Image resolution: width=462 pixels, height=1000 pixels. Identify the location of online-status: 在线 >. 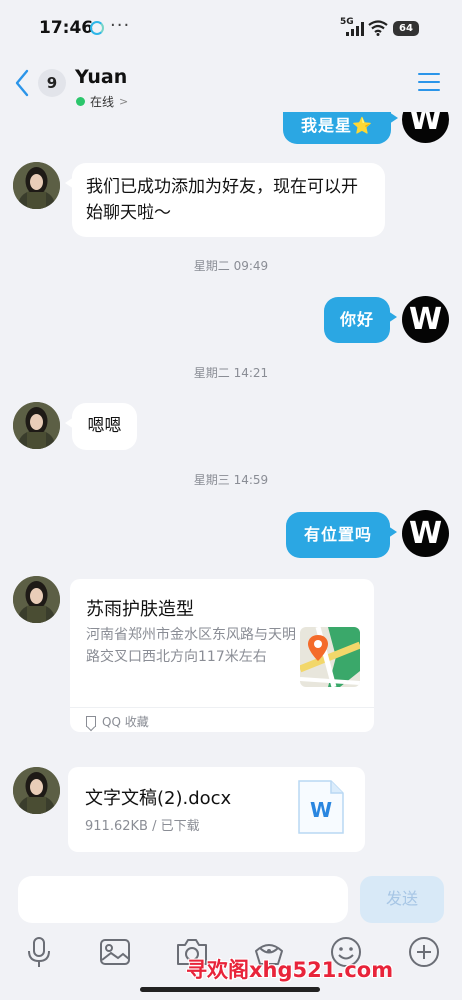
(102, 101).